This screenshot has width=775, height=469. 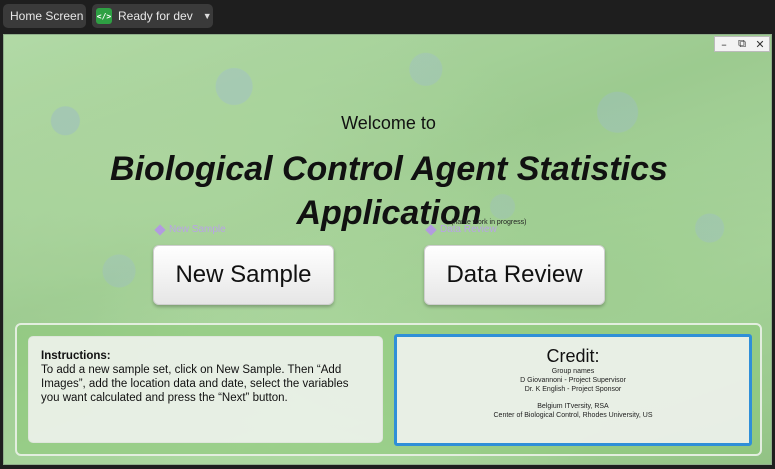 What do you see at coordinates (514, 275) in the screenshot?
I see `data-review-button: Data Review` at bounding box center [514, 275].